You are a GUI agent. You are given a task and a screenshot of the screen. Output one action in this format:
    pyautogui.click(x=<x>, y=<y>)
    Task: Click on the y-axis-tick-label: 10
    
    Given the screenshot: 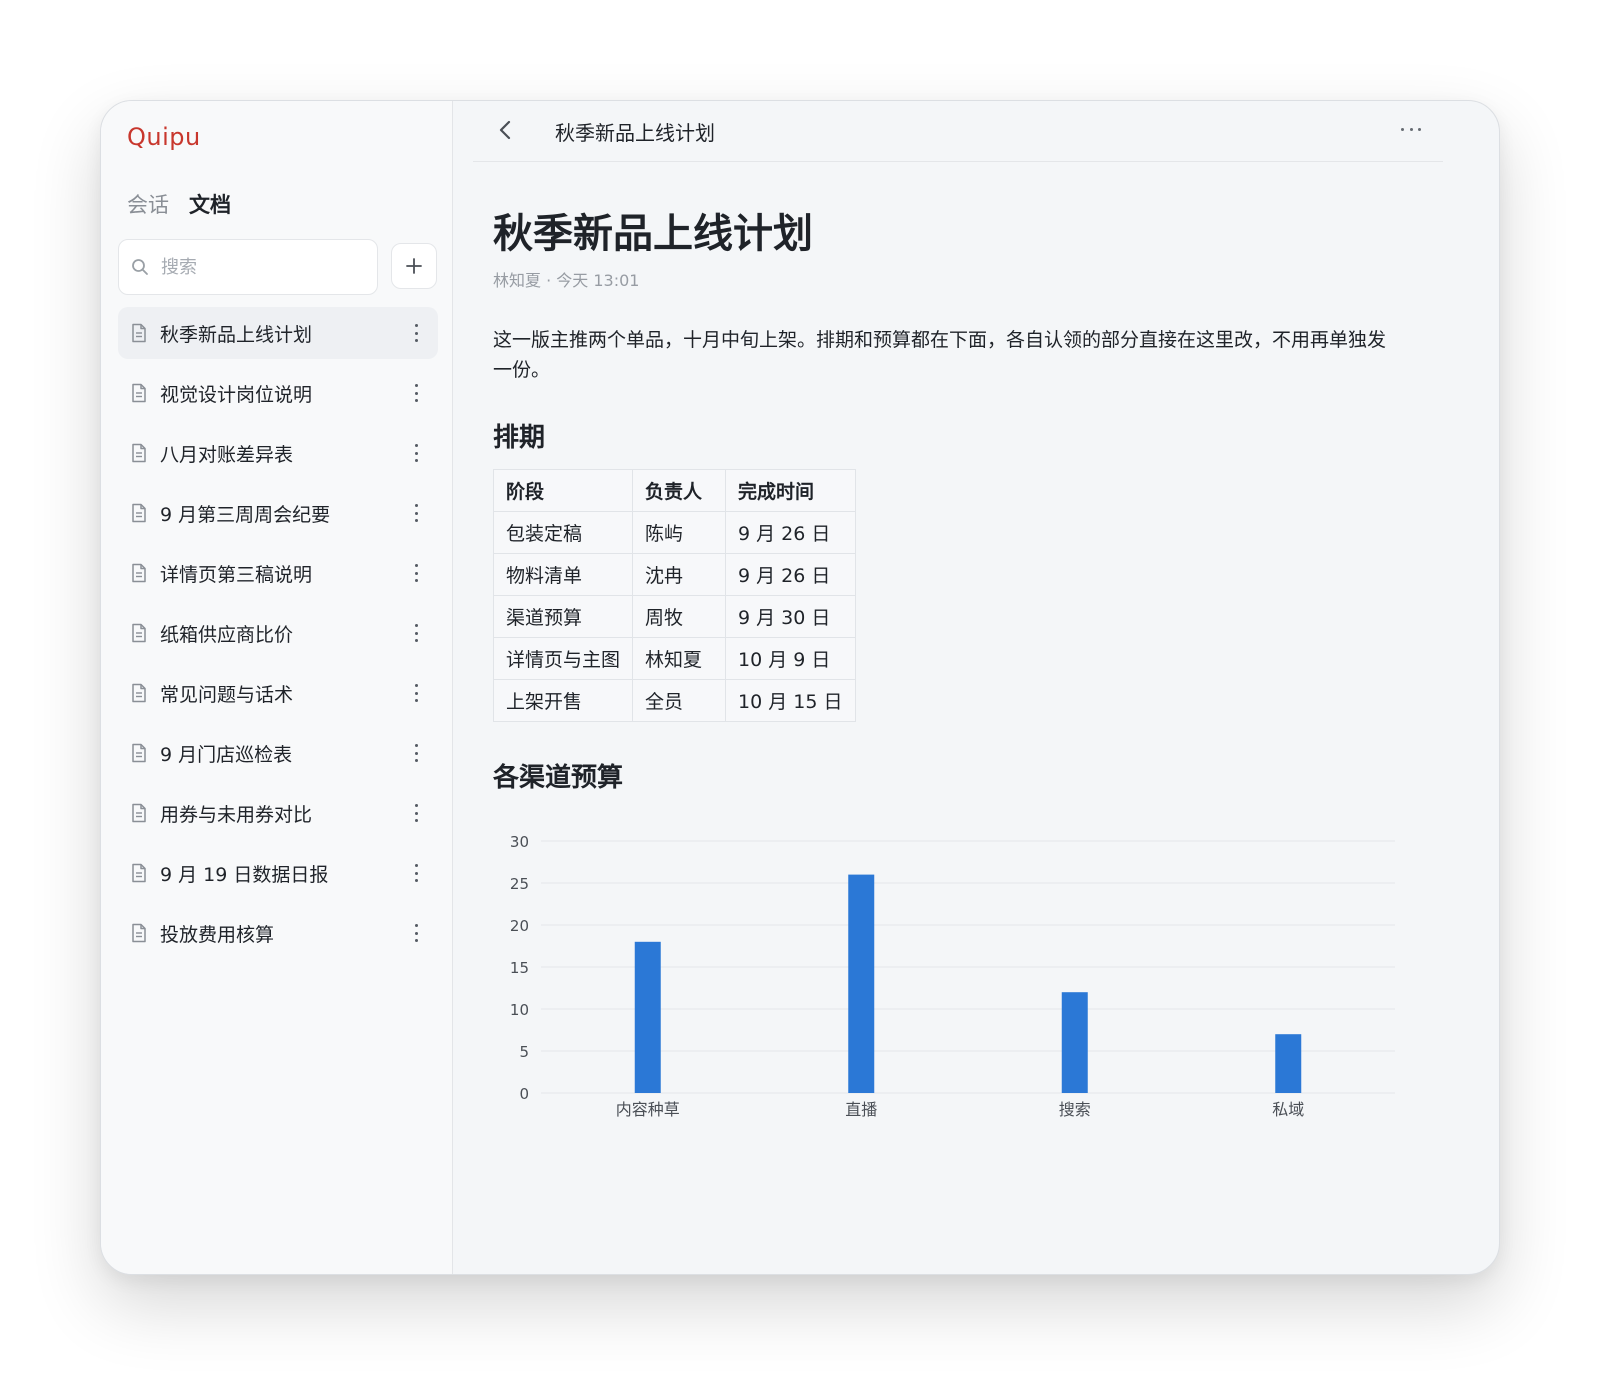 What is the action you would take?
    pyautogui.click(x=519, y=1010)
    